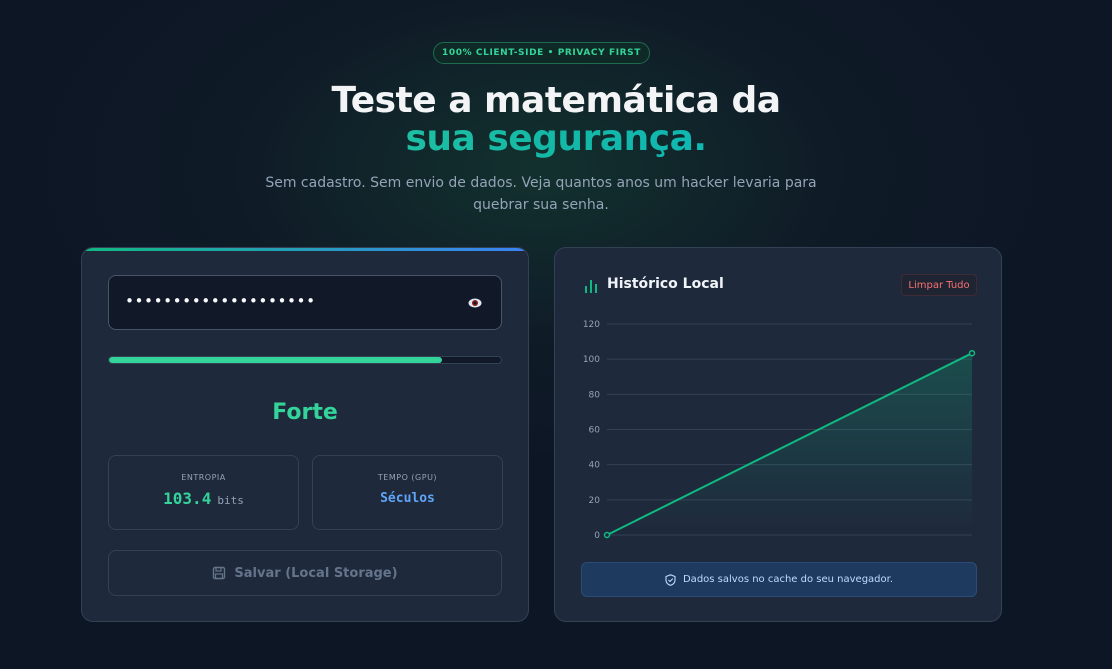  What do you see at coordinates (665, 284) in the screenshot?
I see `history-title: Histórico Local` at bounding box center [665, 284].